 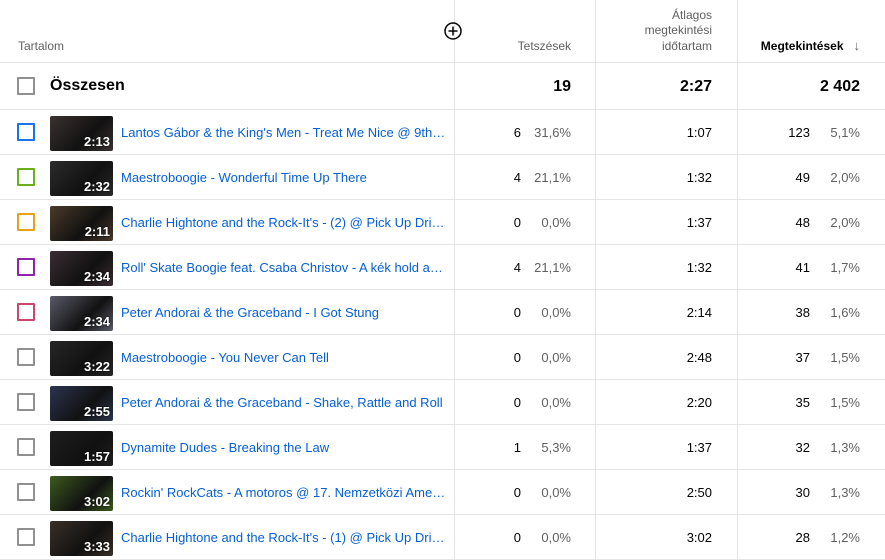 What do you see at coordinates (96, 141) in the screenshot?
I see `video-duration: 2:13` at bounding box center [96, 141].